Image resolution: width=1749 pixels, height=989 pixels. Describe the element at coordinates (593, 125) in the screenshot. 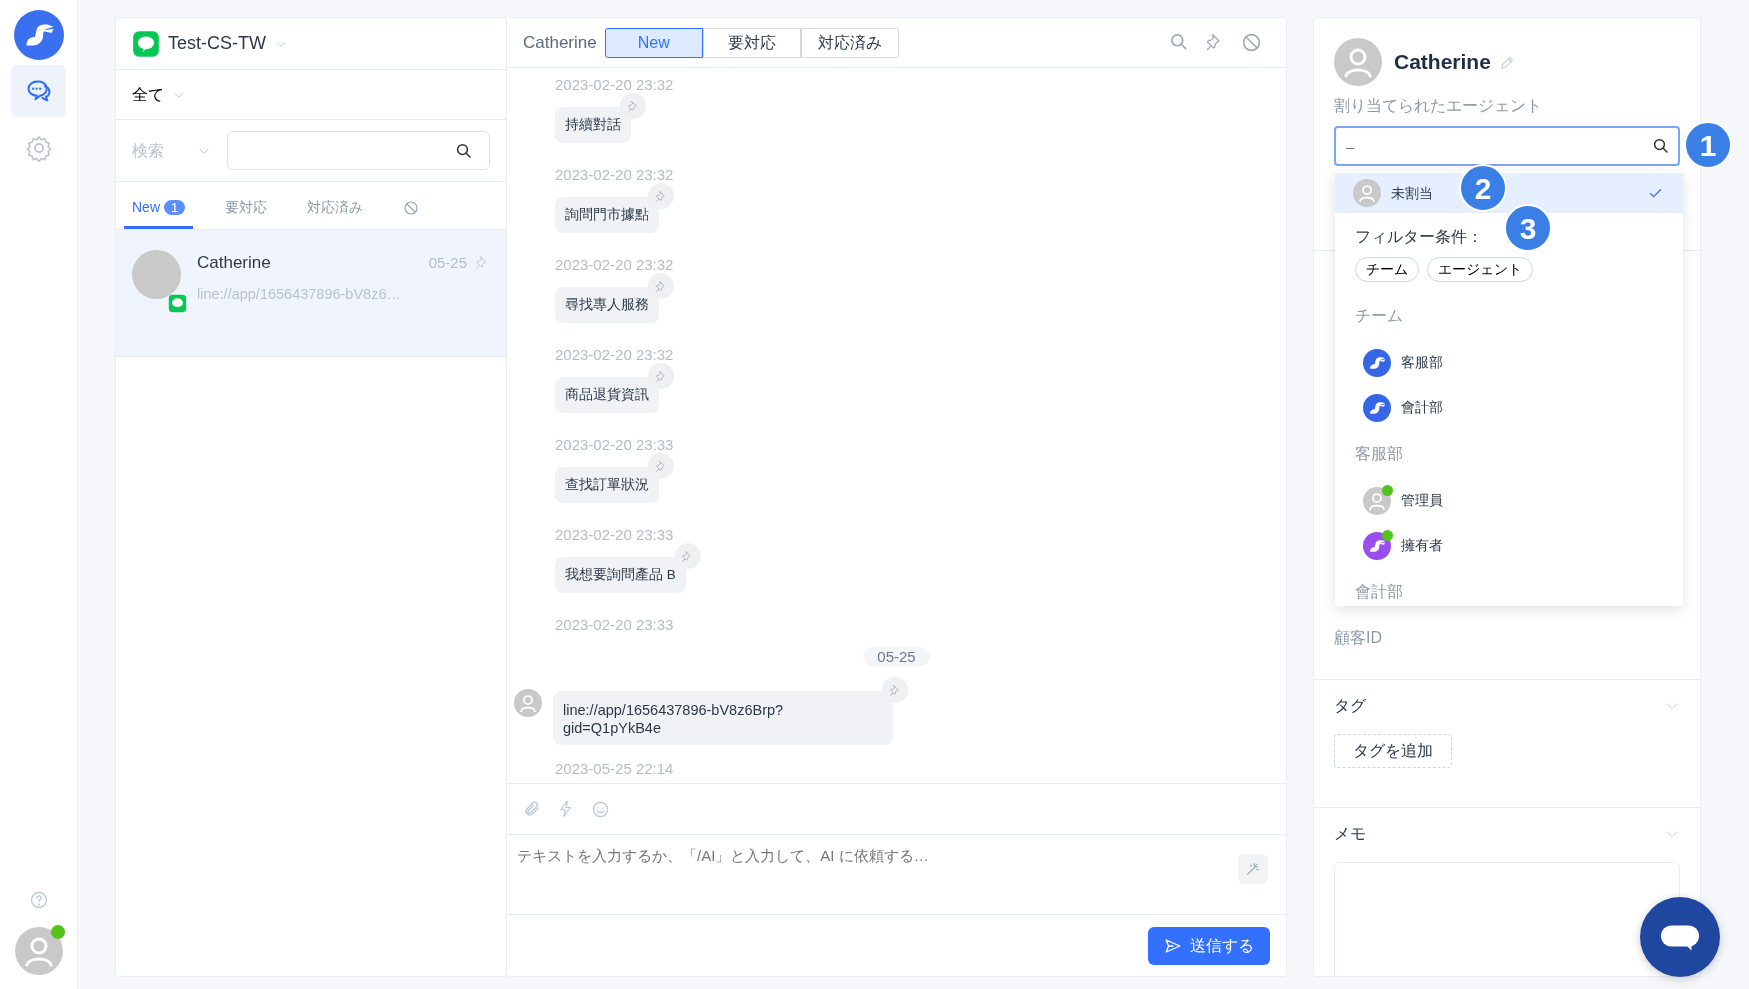

I see `message-bubble: 持續對話` at that location.